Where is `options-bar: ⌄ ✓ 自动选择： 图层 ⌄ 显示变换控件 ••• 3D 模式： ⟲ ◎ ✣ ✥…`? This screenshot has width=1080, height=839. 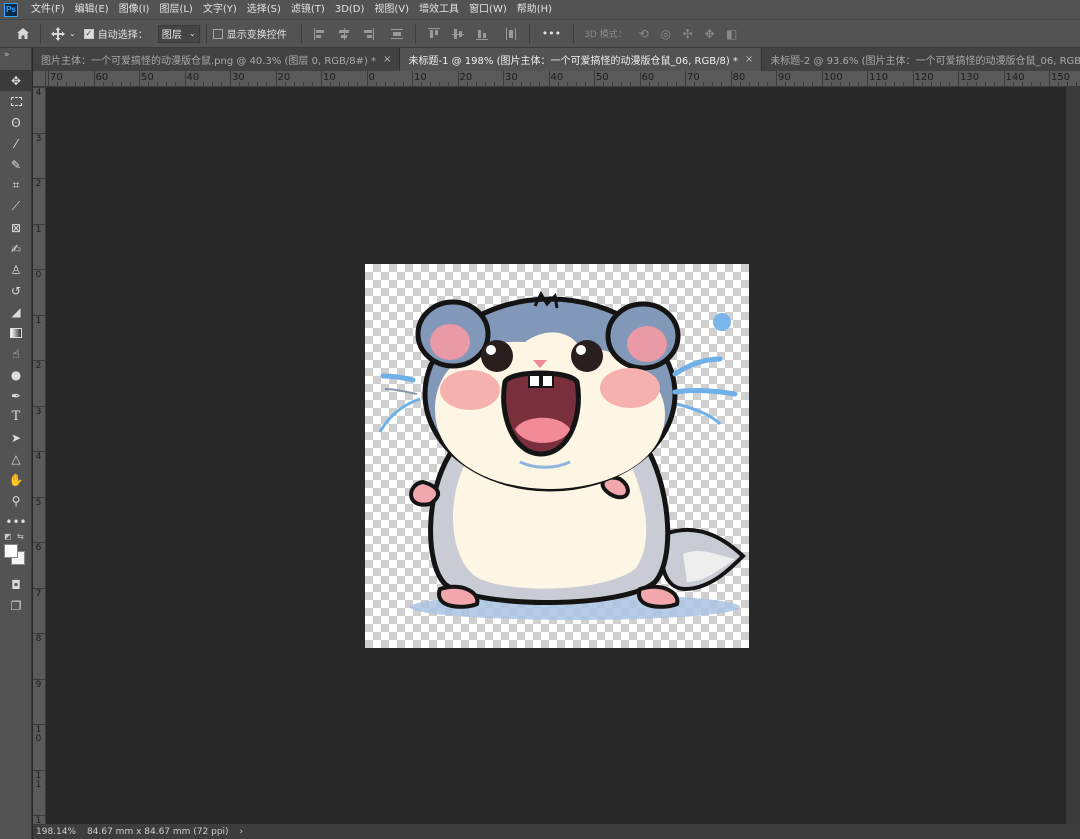
options-bar: ⌄ ✓ 自动选择： 图层 ⌄ 显示变换控件 ••• 3D 模式： ⟲ ◎ ✣ ✥… is located at coordinates (540, 33).